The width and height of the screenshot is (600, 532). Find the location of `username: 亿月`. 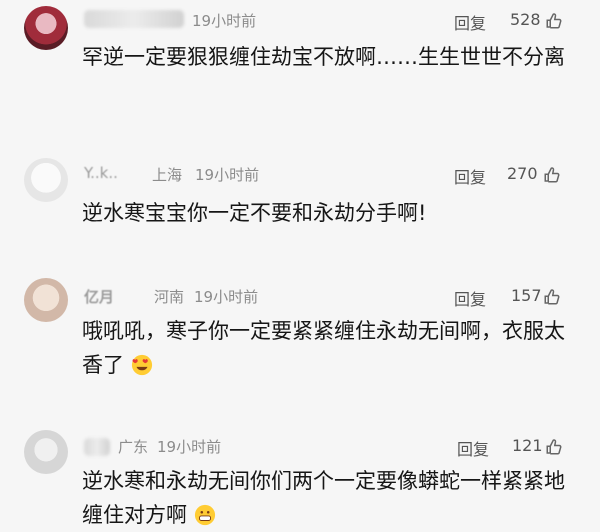

username: 亿月 is located at coordinates (99, 296).